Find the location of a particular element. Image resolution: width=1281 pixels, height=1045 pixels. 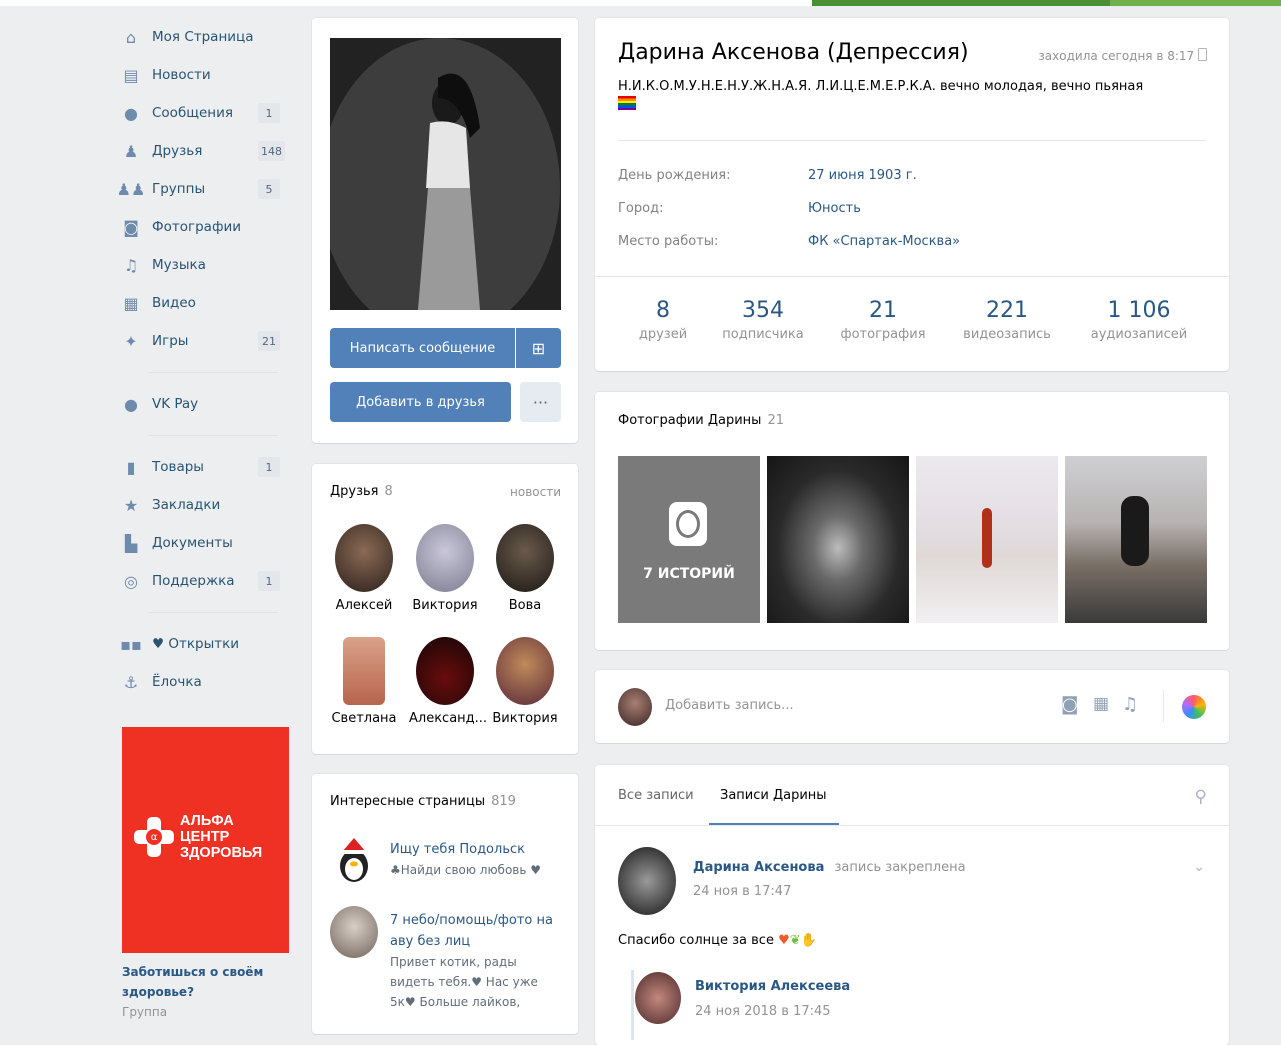

sidebar-item-video: ▦ Видео is located at coordinates (208, 303).